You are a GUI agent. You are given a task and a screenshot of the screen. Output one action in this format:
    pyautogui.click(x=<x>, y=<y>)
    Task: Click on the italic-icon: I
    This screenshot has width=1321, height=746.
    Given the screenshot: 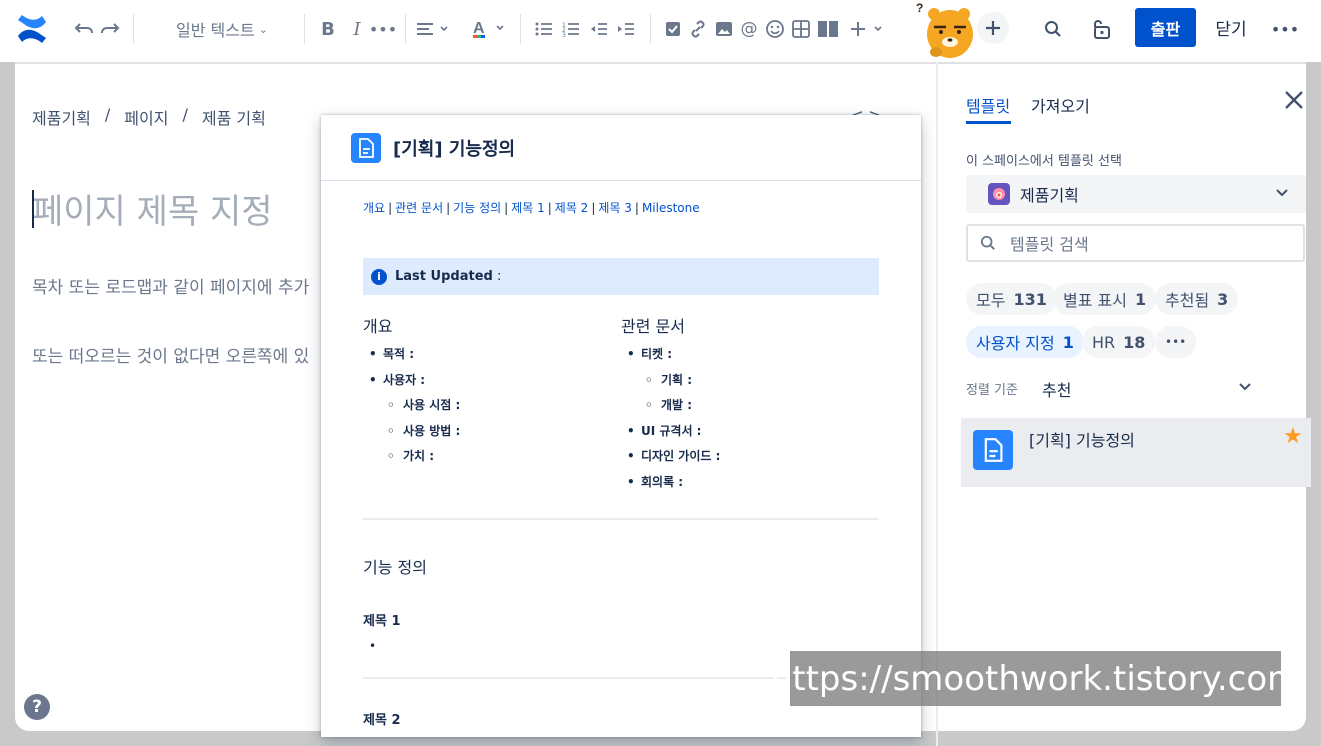 What is the action you would take?
    pyautogui.click(x=357, y=29)
    